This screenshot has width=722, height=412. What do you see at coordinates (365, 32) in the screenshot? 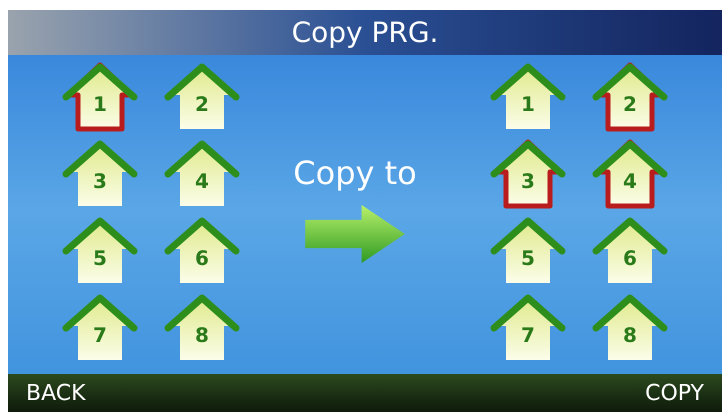
I see `screen-title: Copy PRG.` at bounding box center [365, 32].